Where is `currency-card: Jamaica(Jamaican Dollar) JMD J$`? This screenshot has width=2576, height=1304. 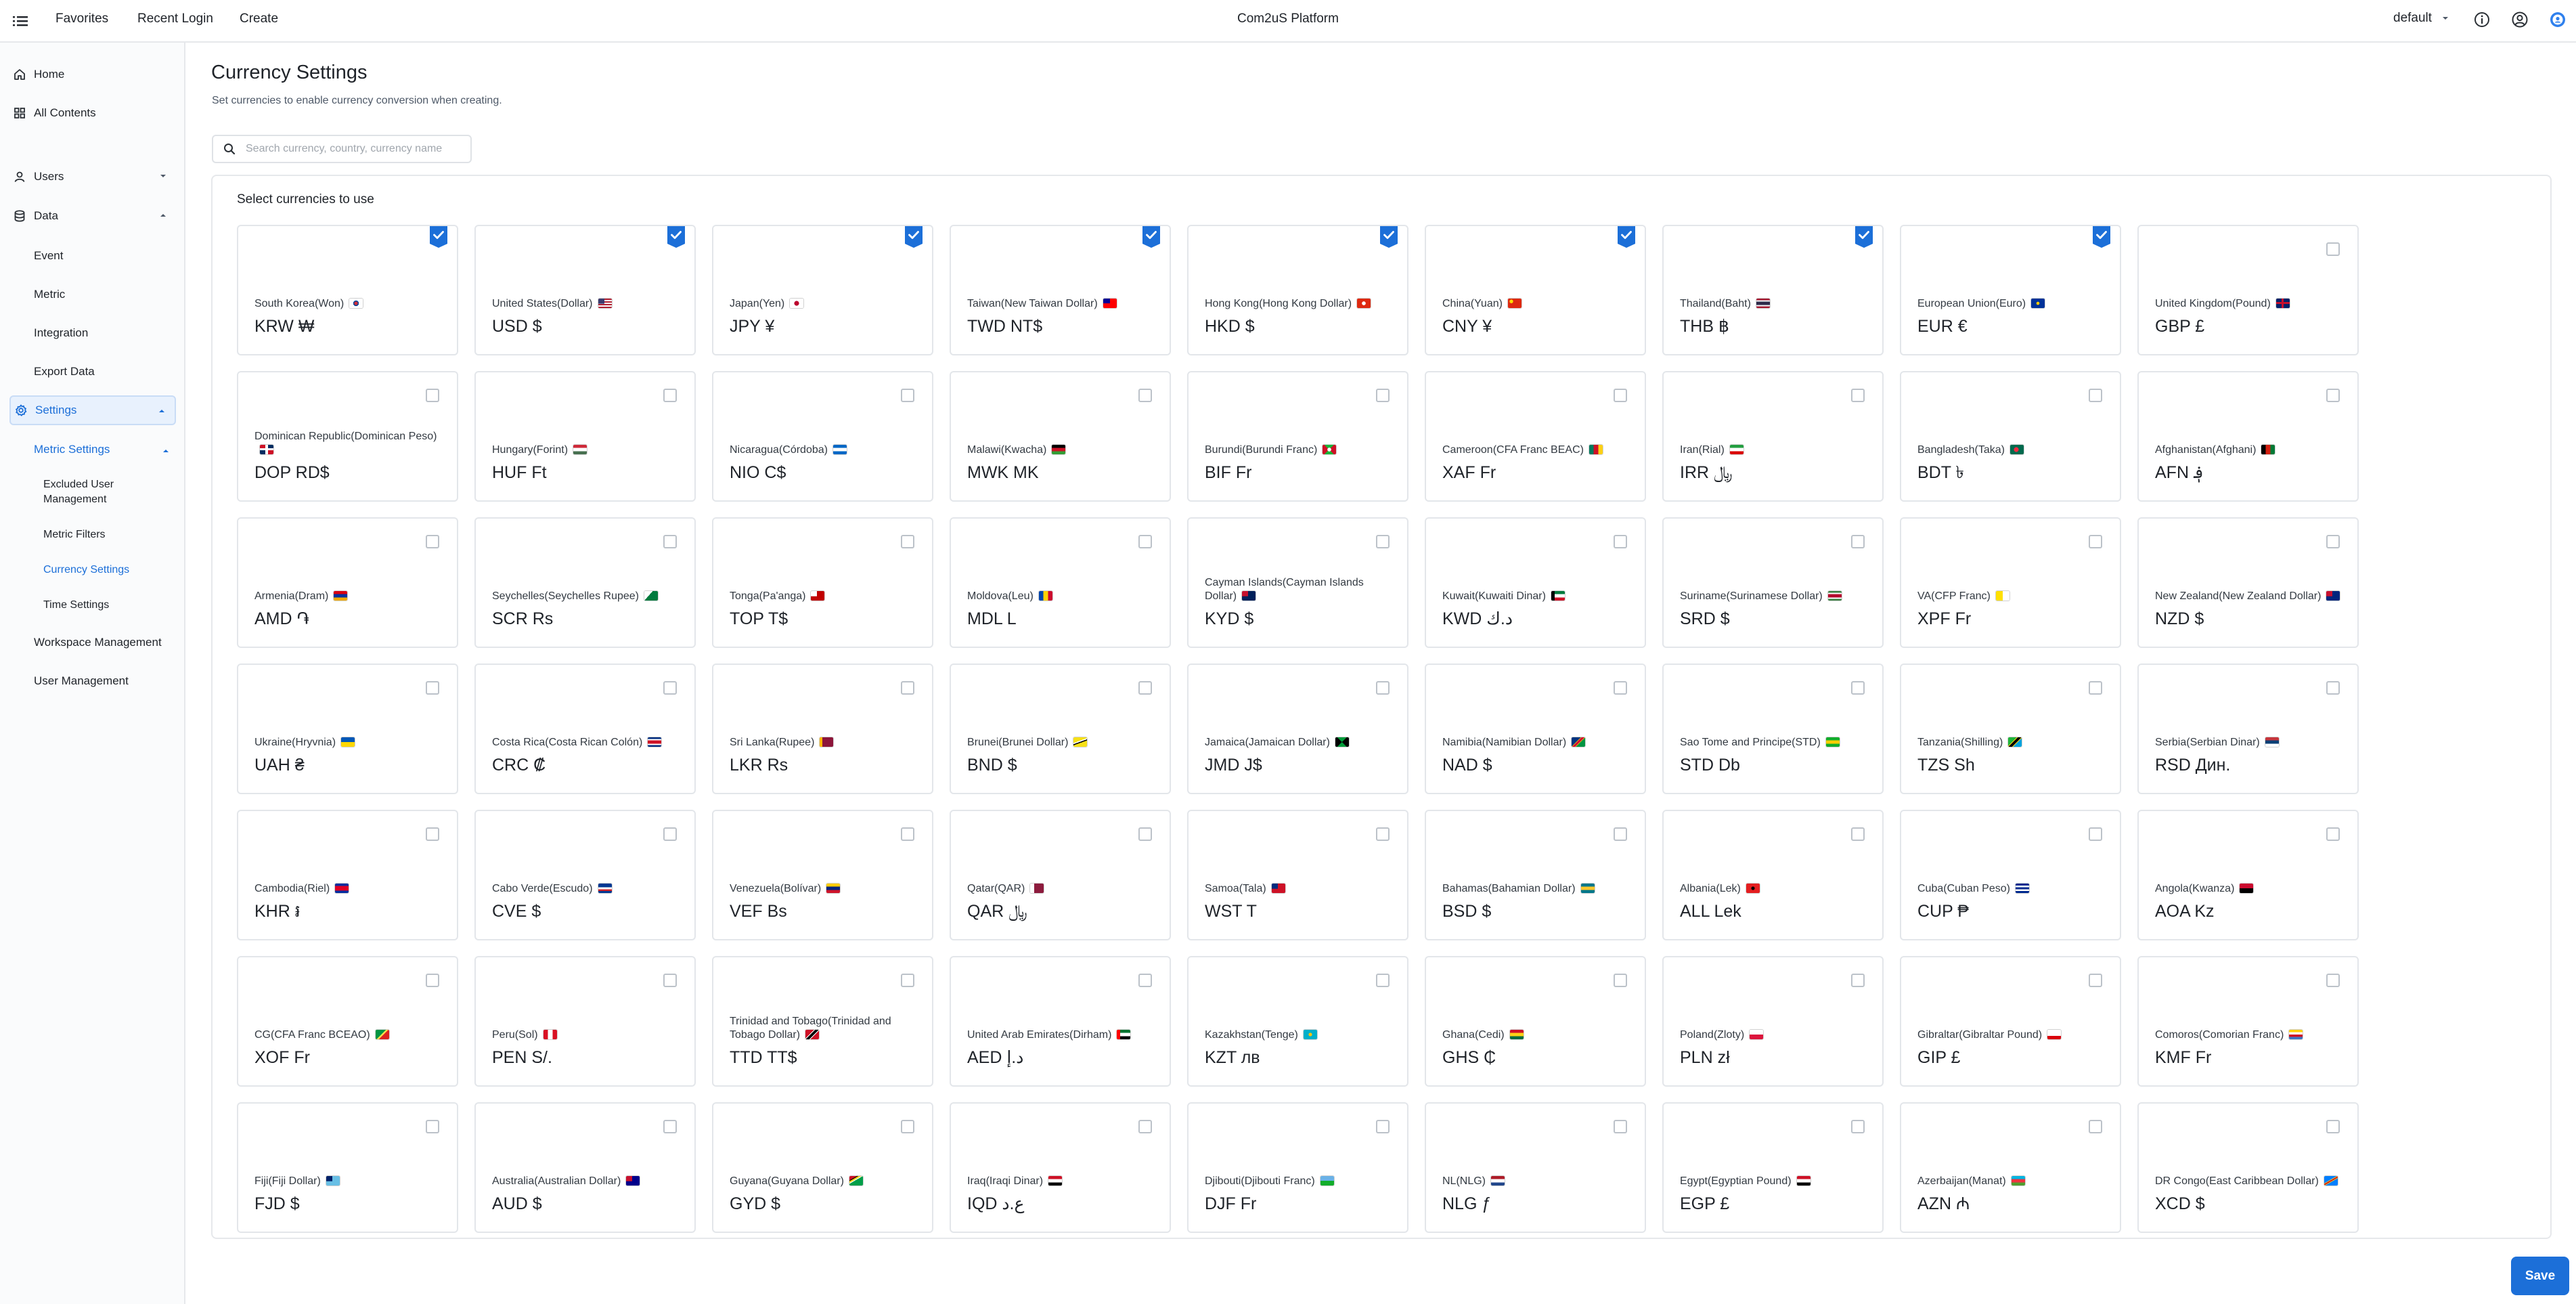 currency-card: Jamaica(Jamaican Dollar) JMD J$ is located at coordinates (1297, 729).